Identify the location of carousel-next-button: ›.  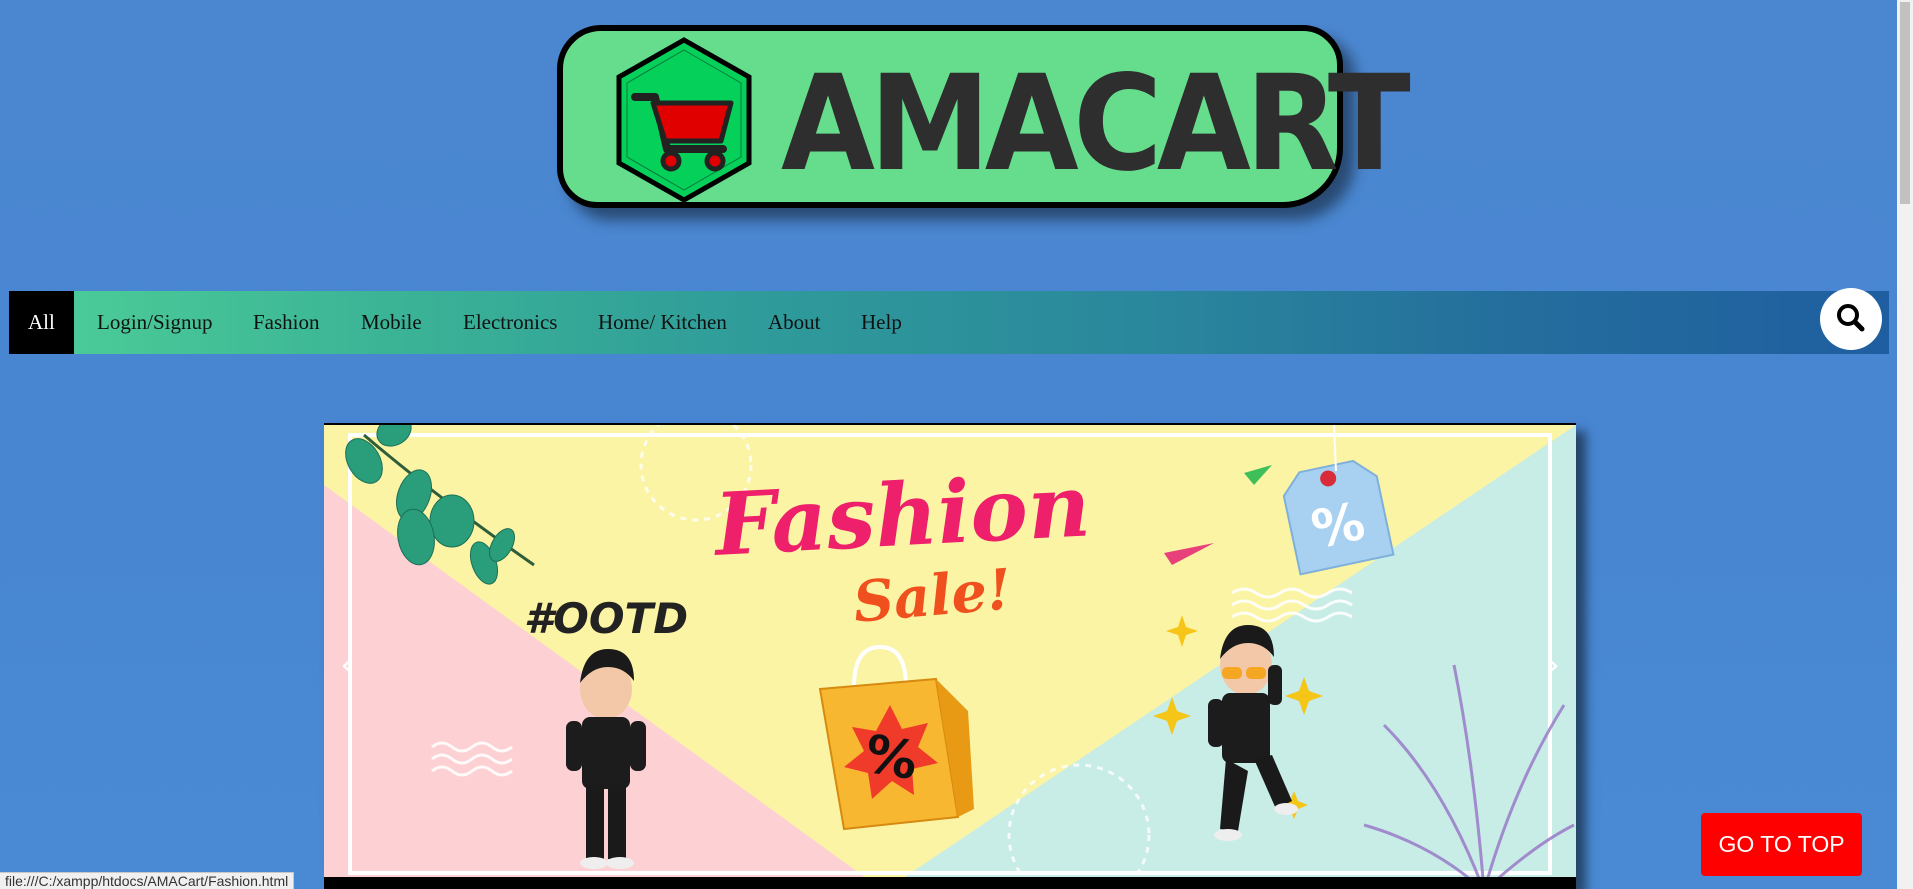
(1553, 665).